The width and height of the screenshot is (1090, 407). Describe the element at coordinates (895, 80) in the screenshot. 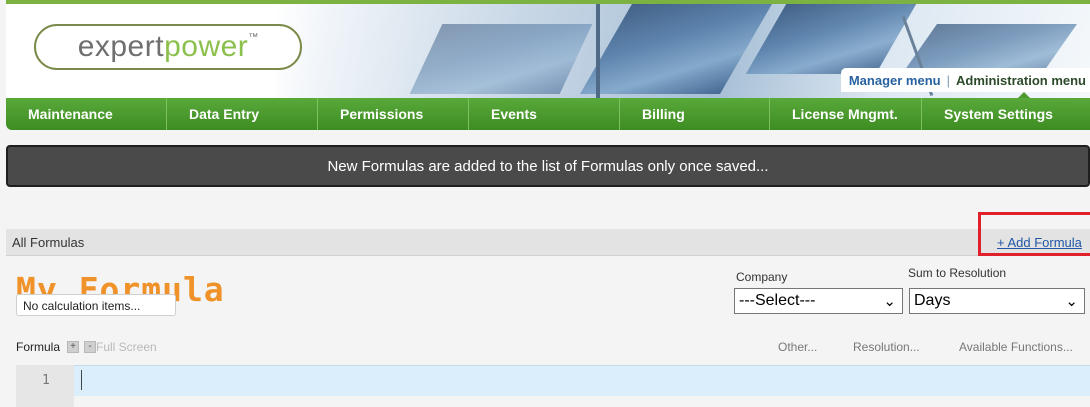

I see `manager-menu-link: Manager menu` at that location.